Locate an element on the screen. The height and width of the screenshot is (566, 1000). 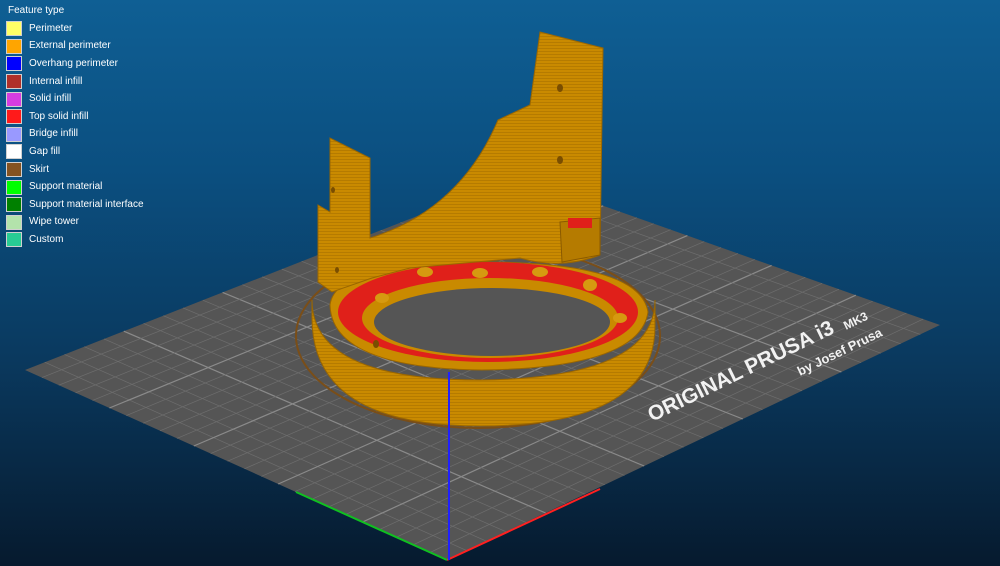
legend-item: Perimeter is located at coordinates (75, 29).